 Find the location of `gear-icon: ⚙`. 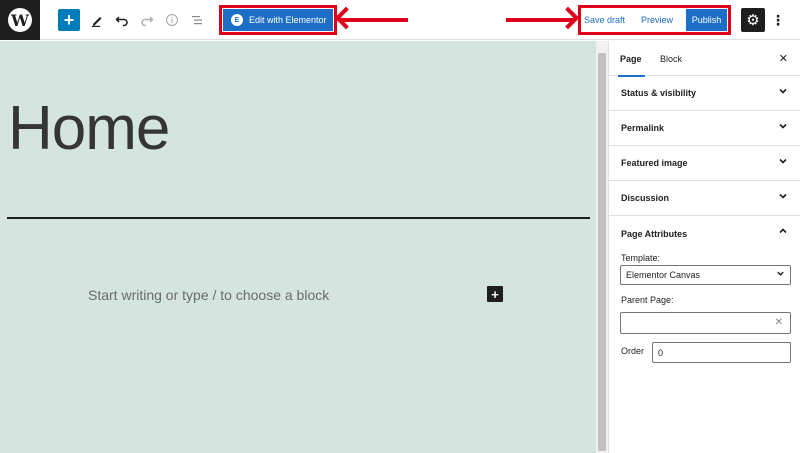

gear-icon: ⚙ is located at coordinates (753, 20).